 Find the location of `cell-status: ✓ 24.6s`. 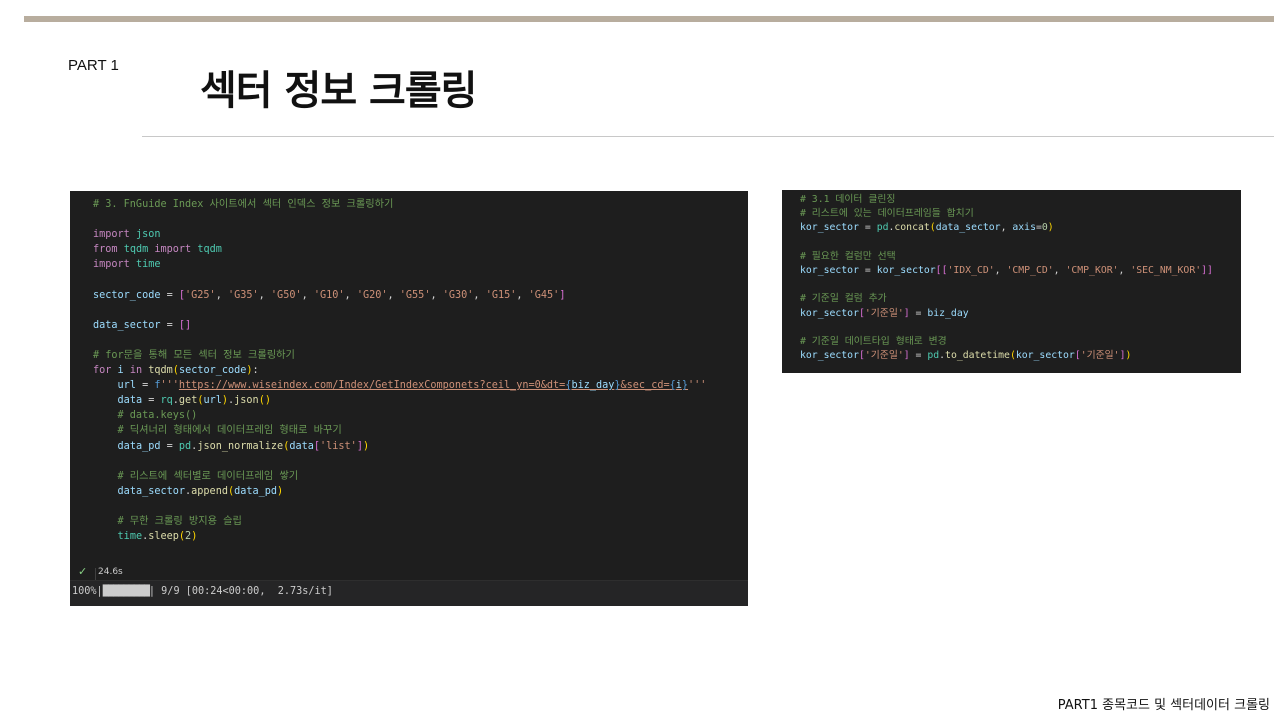

cell-status: ✓ 24.6s is located at coordinates (409, 572).